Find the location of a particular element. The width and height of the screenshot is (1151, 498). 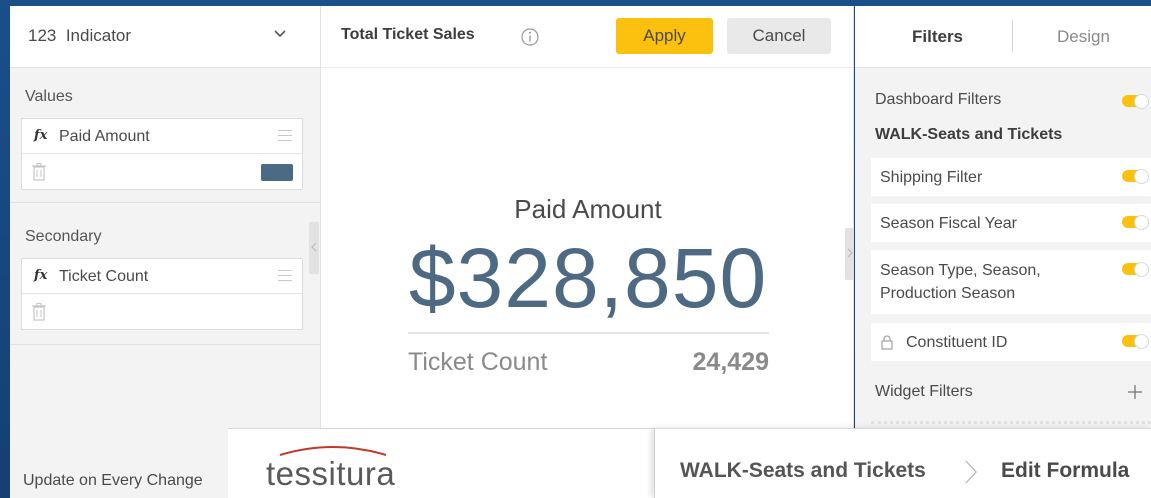

breadcrumb: WALK-Seats and Tickets Edit Formula is located at coordinates (902, 463).